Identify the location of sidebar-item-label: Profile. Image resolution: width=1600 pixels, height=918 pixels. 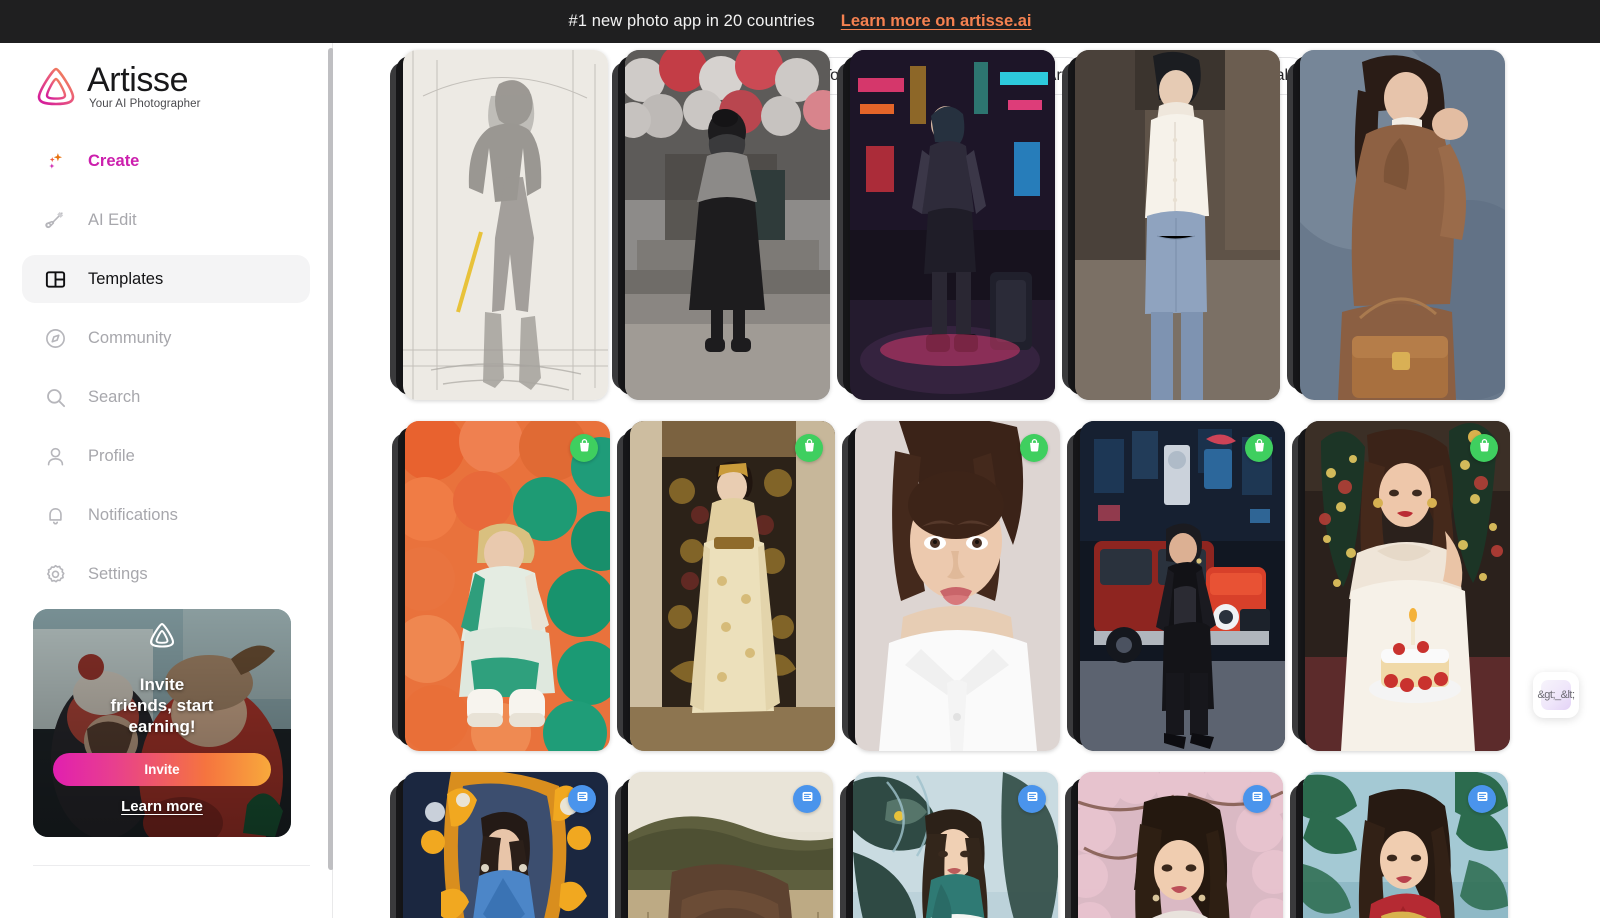
(111, 455).